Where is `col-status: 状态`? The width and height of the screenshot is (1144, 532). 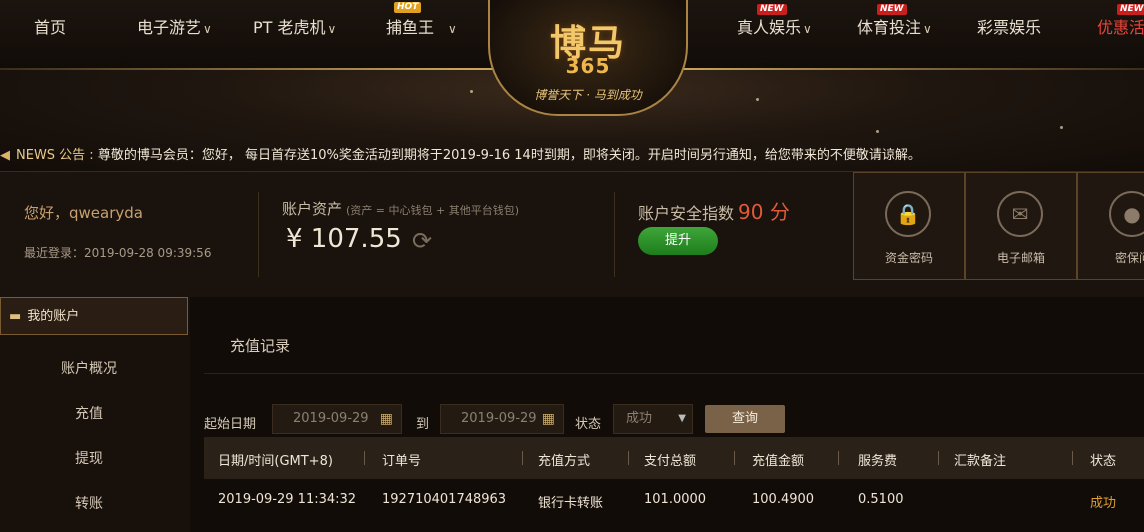 col-status: 状态 is located at coordinates (1103, 461).